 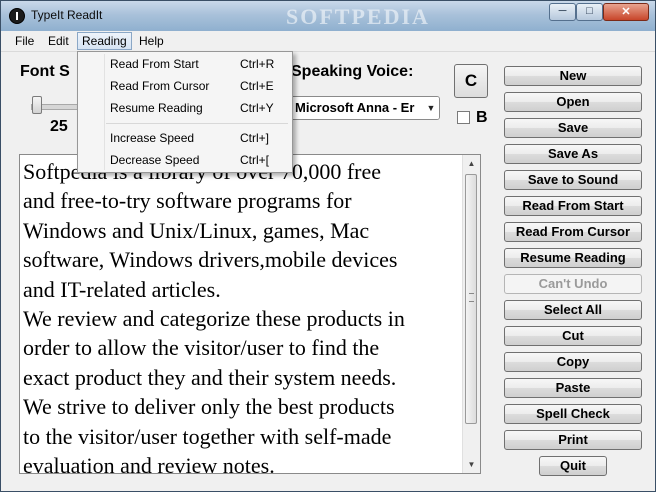 I want to click on bold-label: B, so click(x=482, y=117).